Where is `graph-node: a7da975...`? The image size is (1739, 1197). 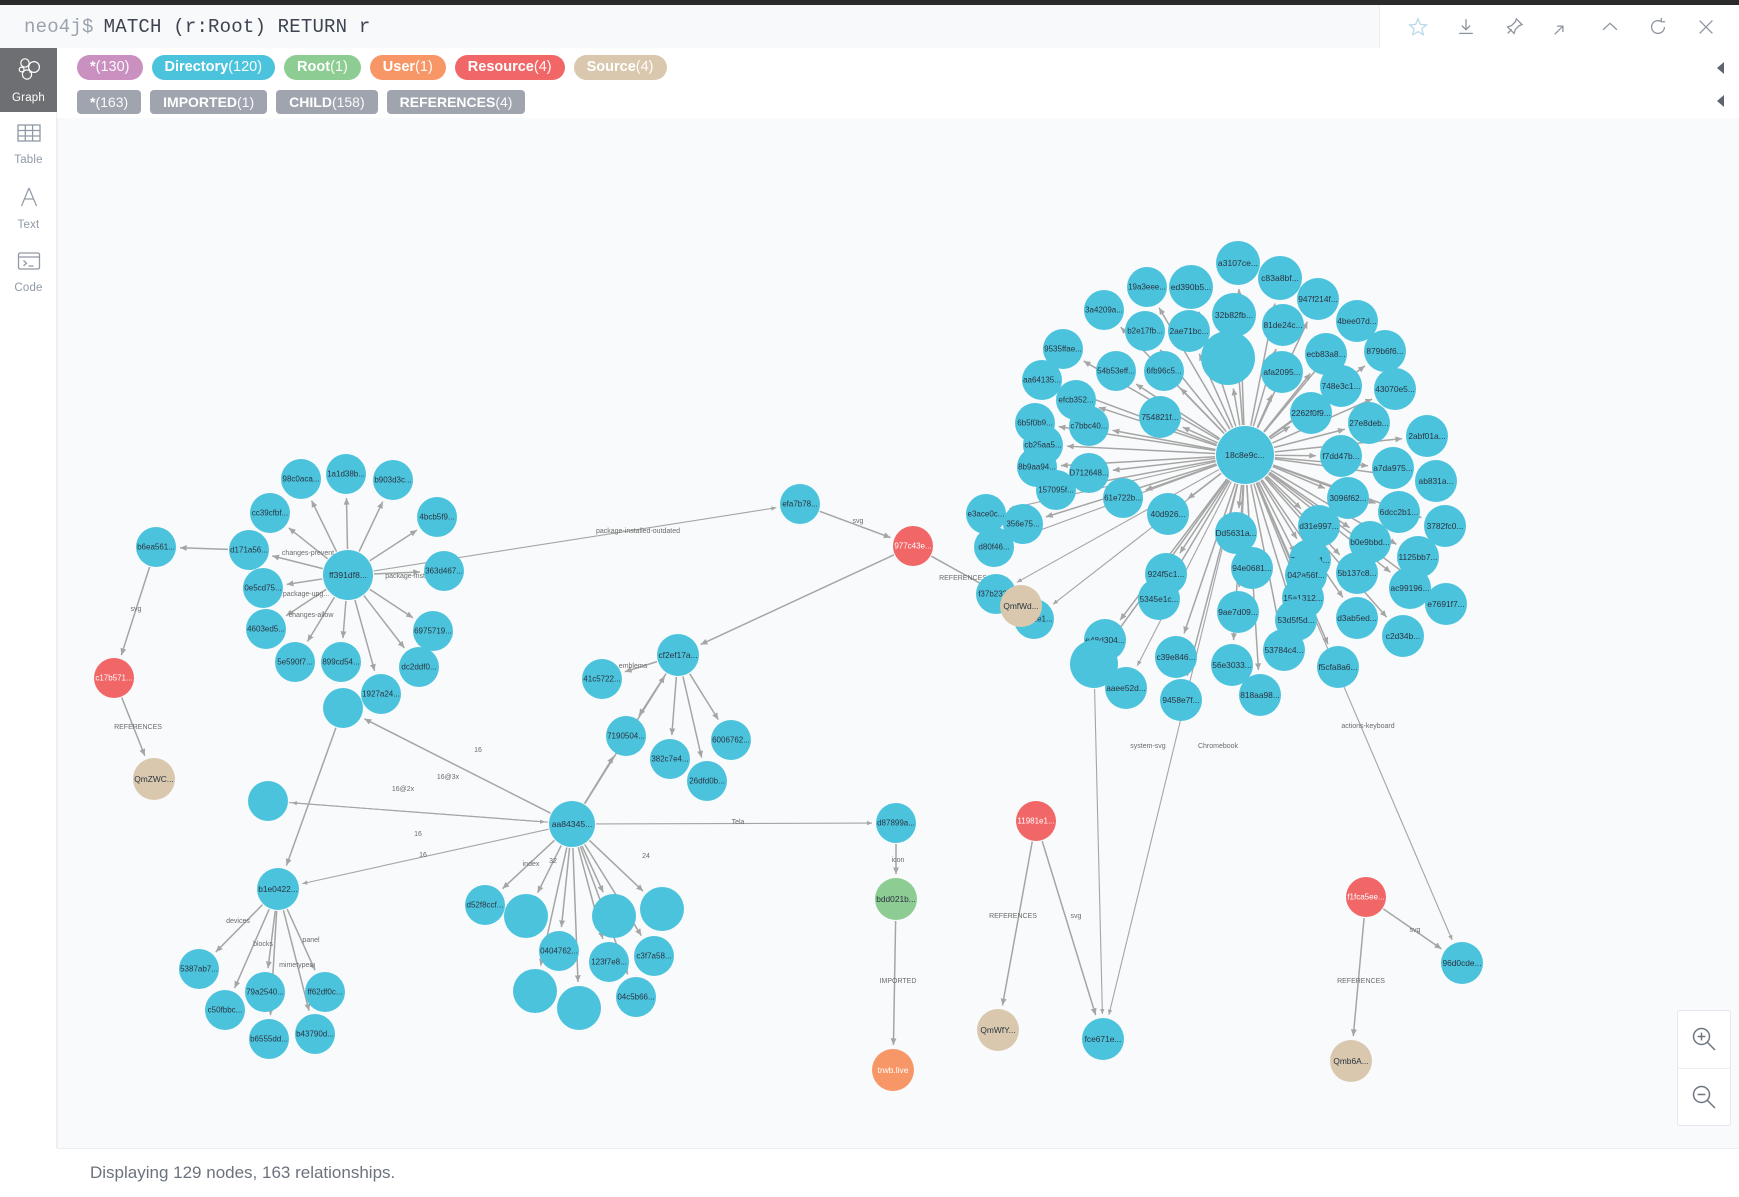
graph-node: a7da975... is located at coordinates (1393, 468).